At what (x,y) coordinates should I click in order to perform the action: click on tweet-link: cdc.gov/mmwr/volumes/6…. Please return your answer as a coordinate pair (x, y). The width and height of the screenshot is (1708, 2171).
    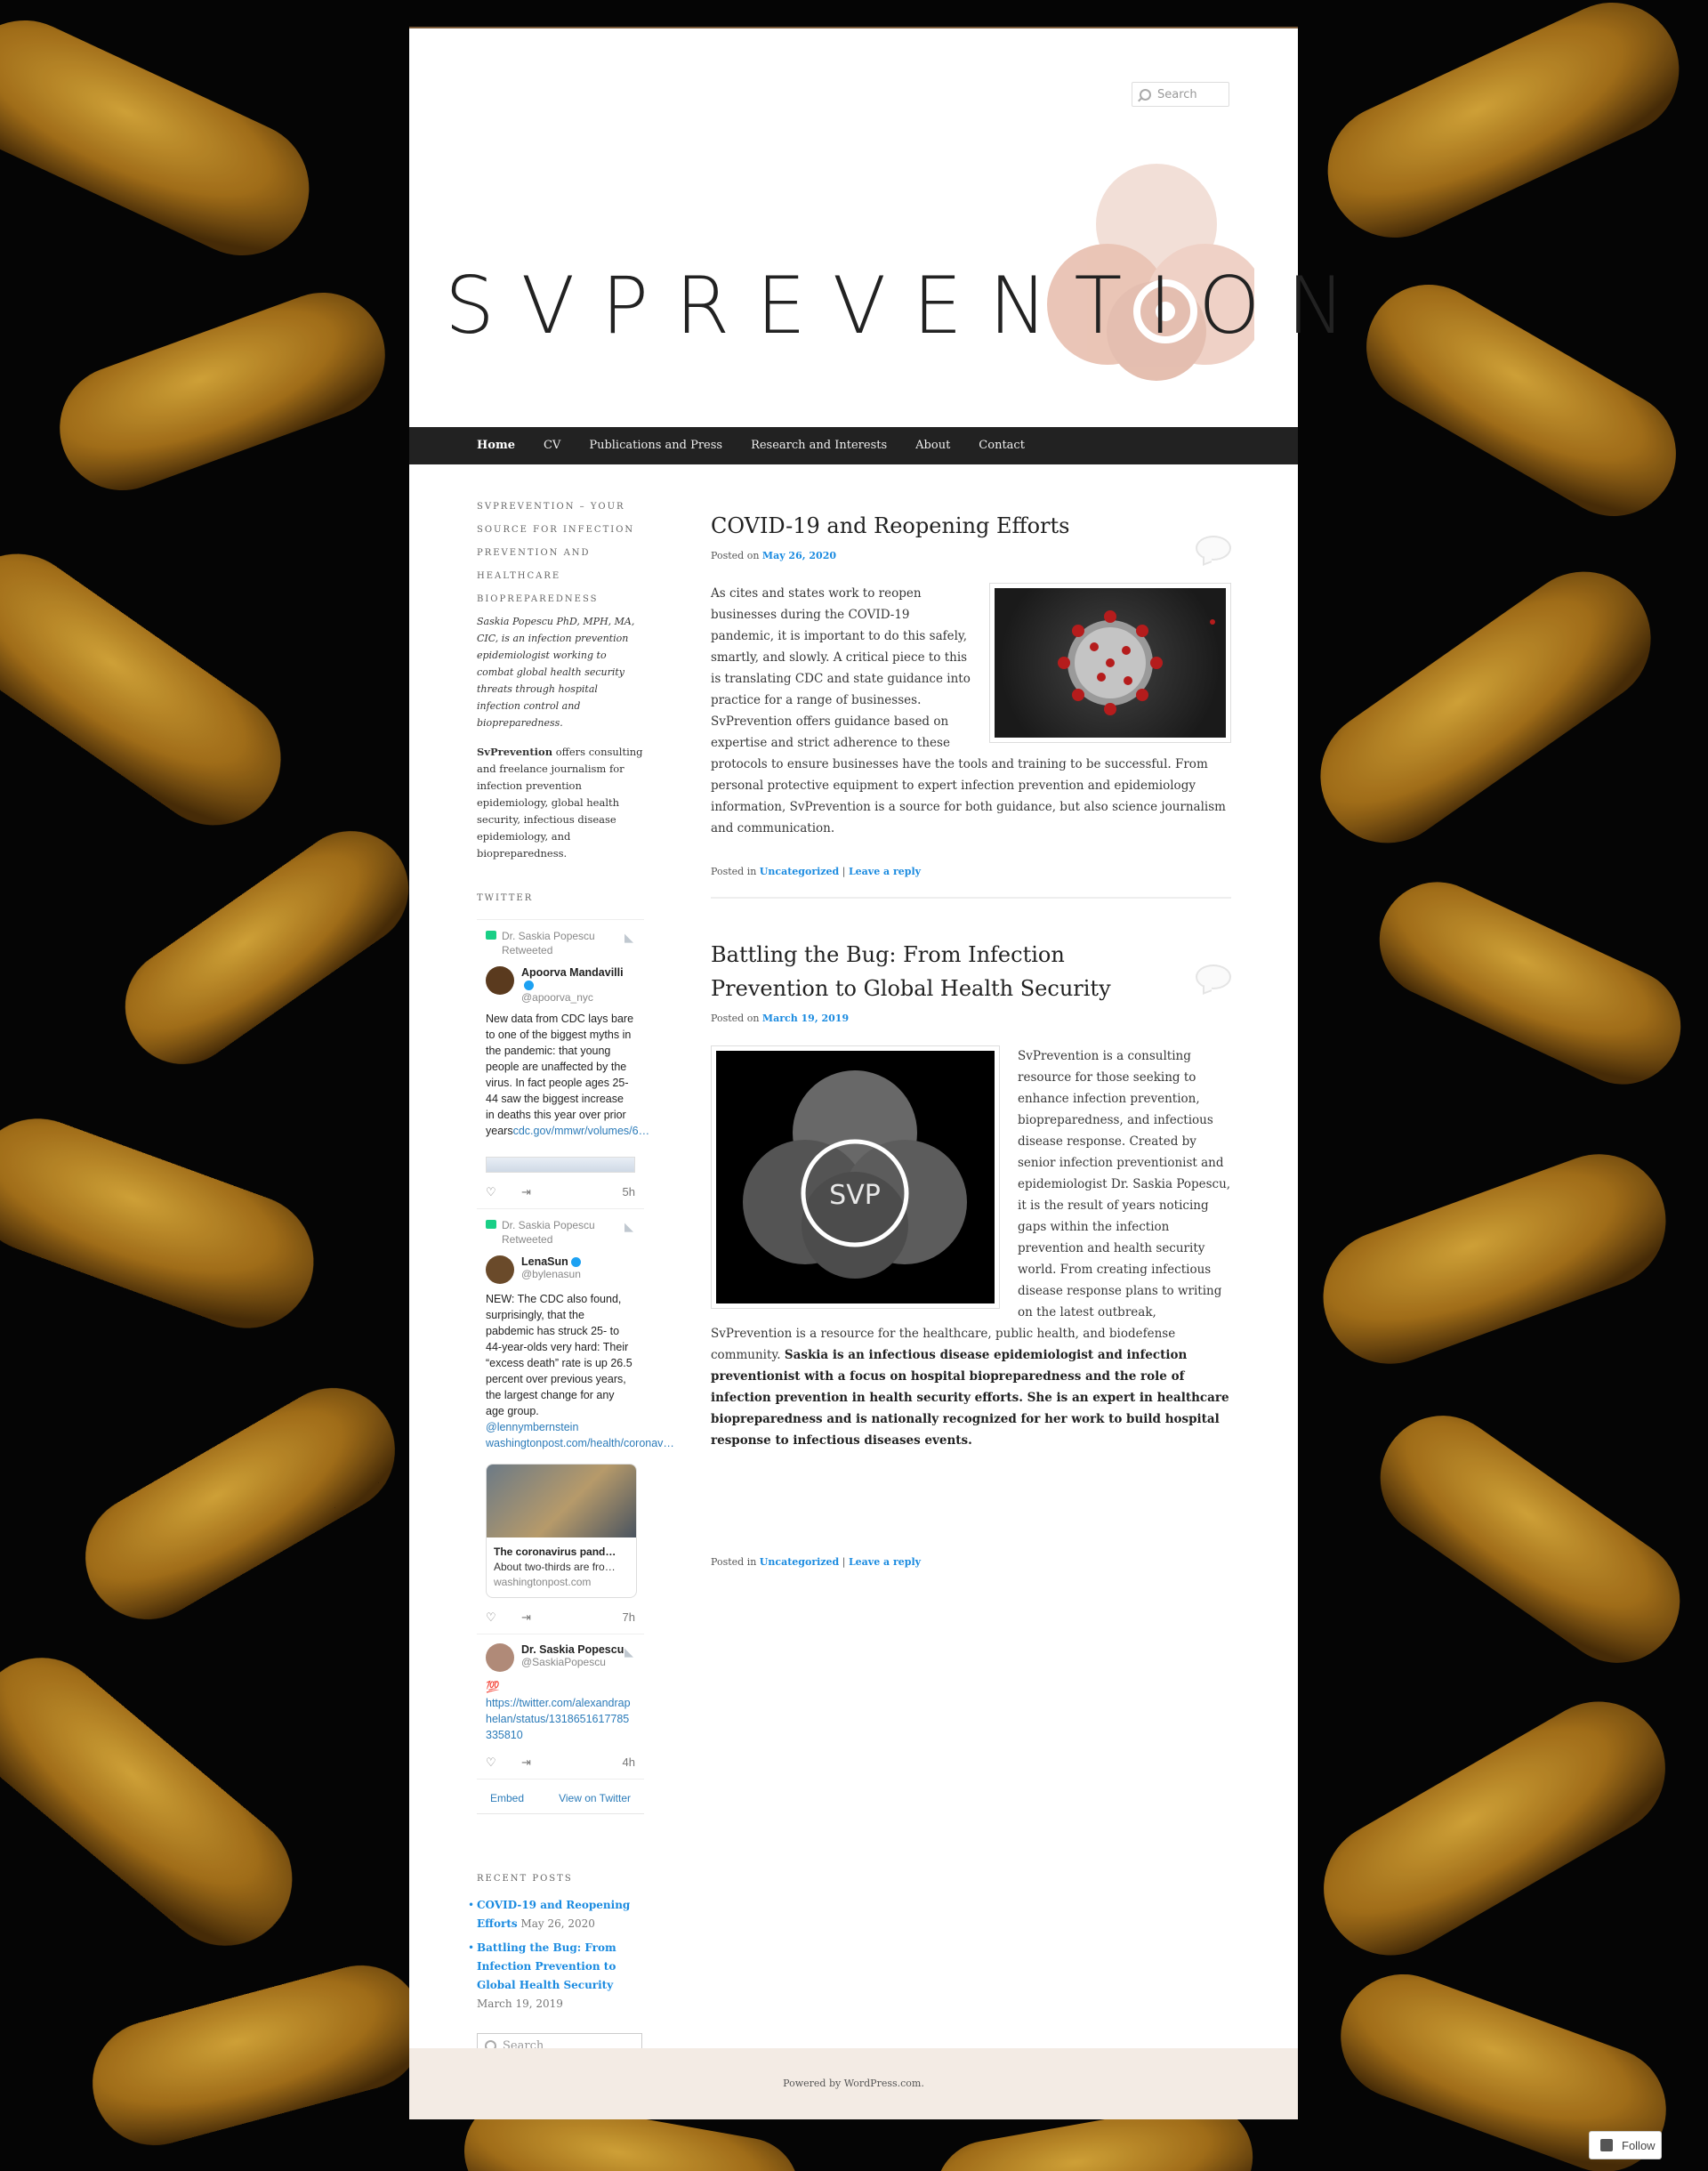
    Looking at the image, I should click on (581, 1131).